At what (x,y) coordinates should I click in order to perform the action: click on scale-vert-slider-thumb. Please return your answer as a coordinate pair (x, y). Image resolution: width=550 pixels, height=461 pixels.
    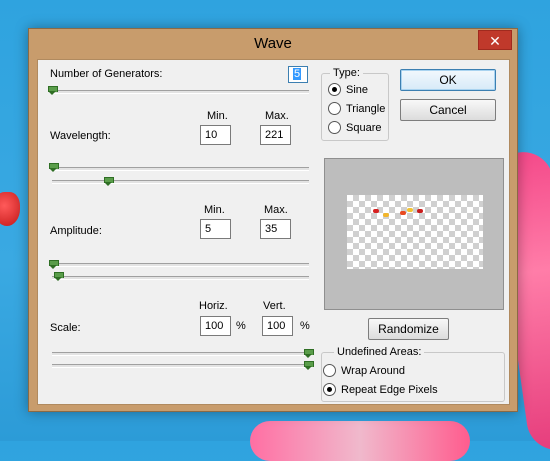
    Looking at the image, I should click on (309, 365).